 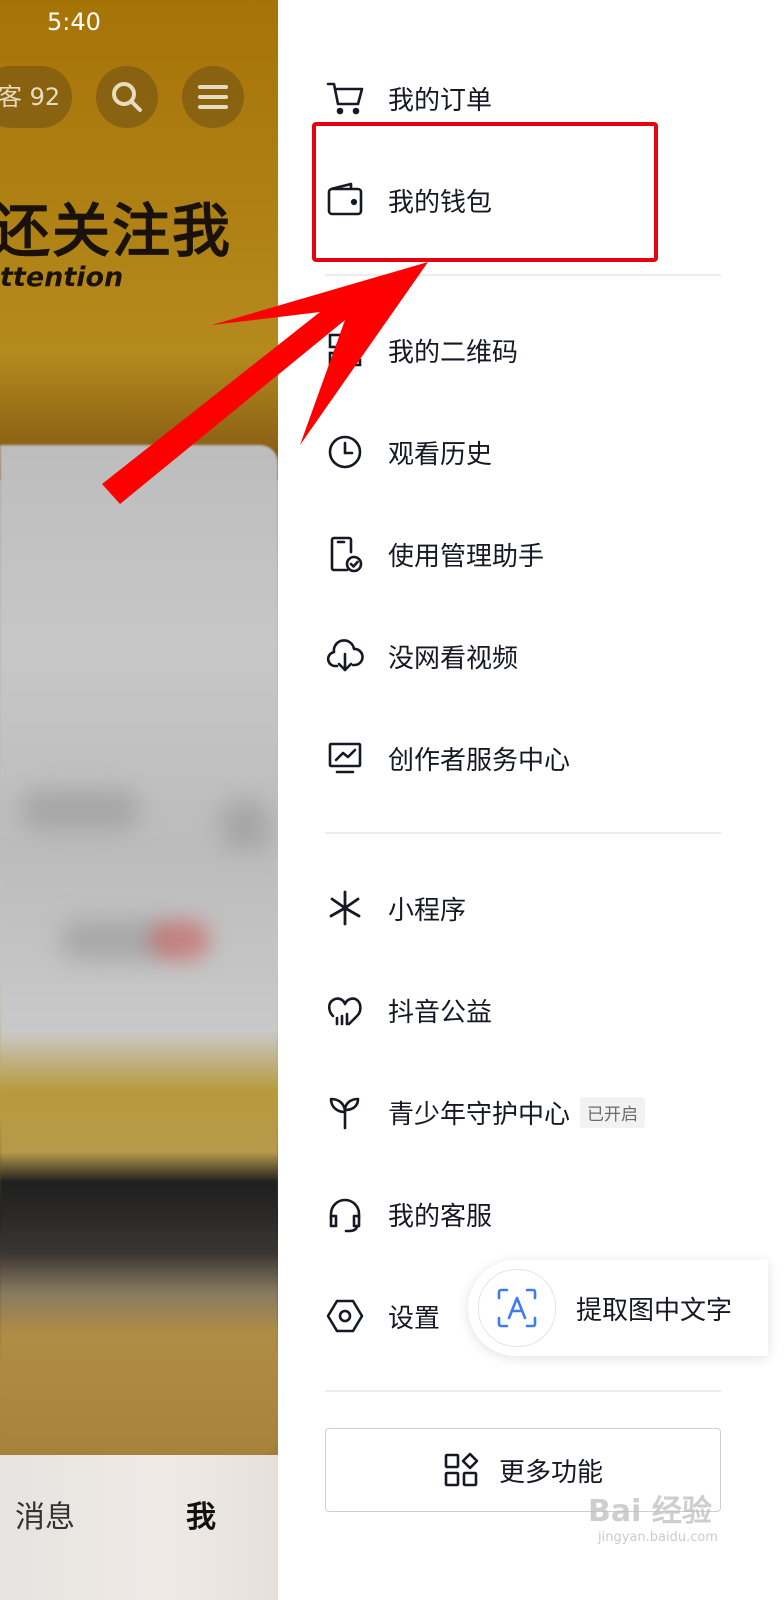 I want to click on menu-item-mini-programs: 小程序, so click(x=395, y=908).